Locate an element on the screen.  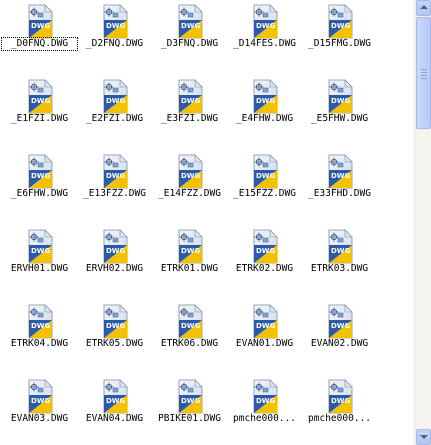
arrow-down-icon is located at coordinates (424, 437).